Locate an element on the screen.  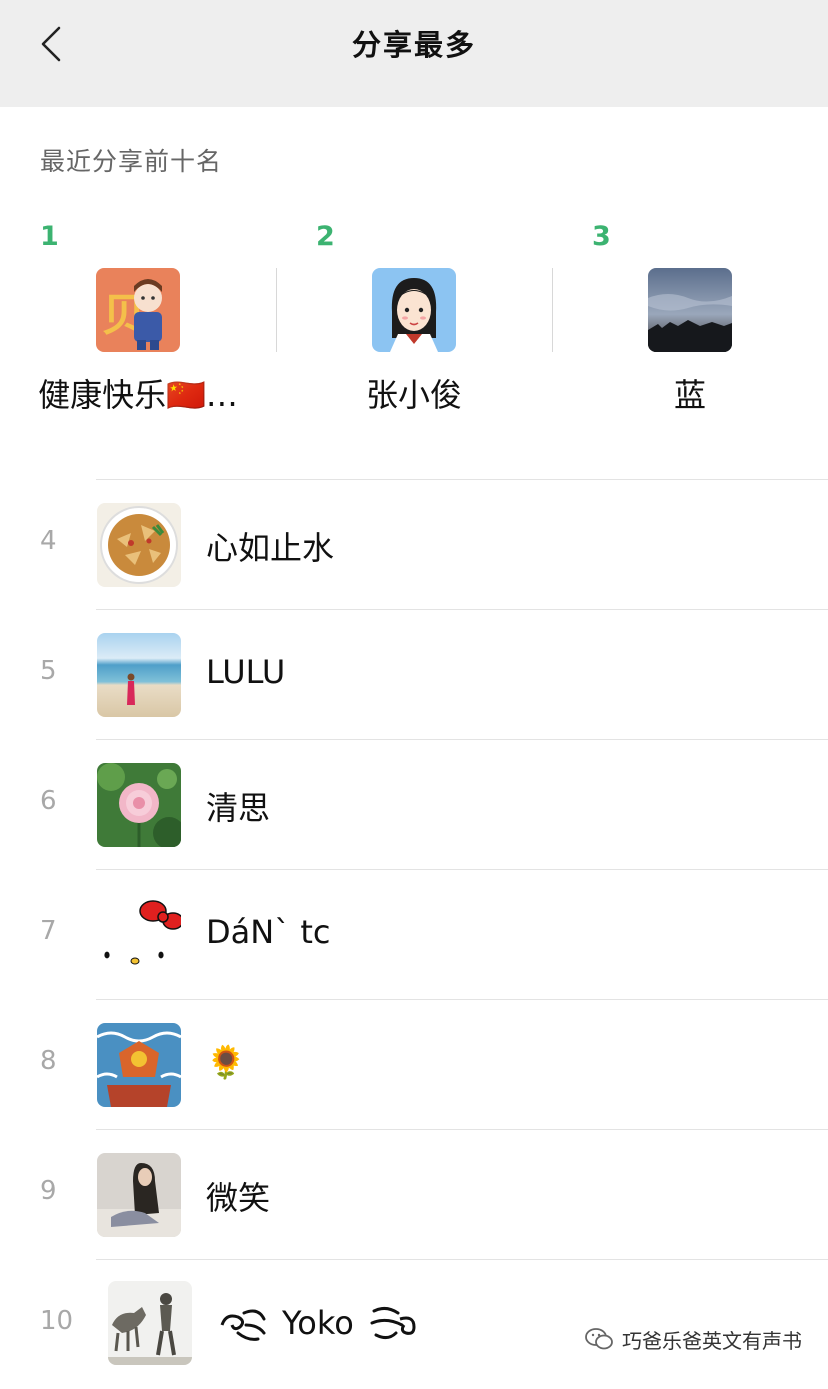
user-name: LULU is located at coordinates (246, 672).